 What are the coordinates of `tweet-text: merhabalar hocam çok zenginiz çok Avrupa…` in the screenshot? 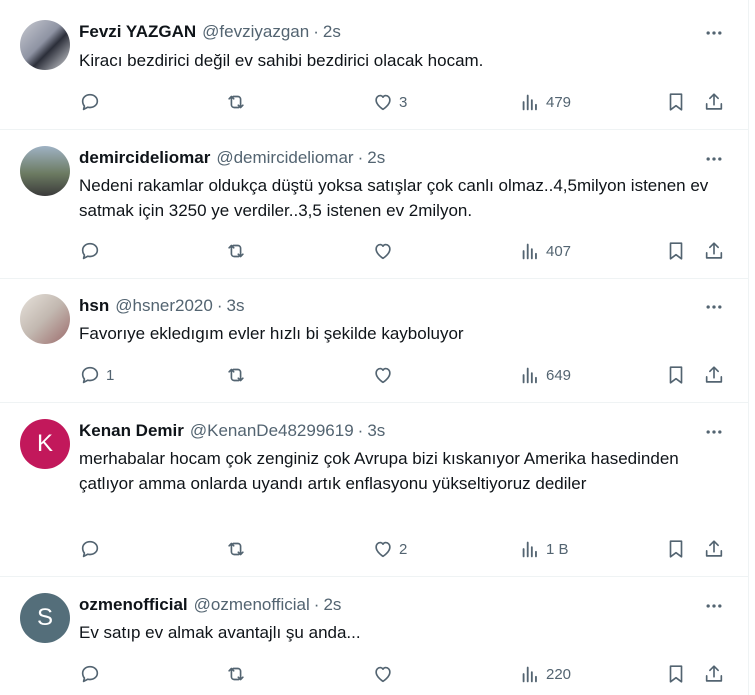 It's located at (379, 471).